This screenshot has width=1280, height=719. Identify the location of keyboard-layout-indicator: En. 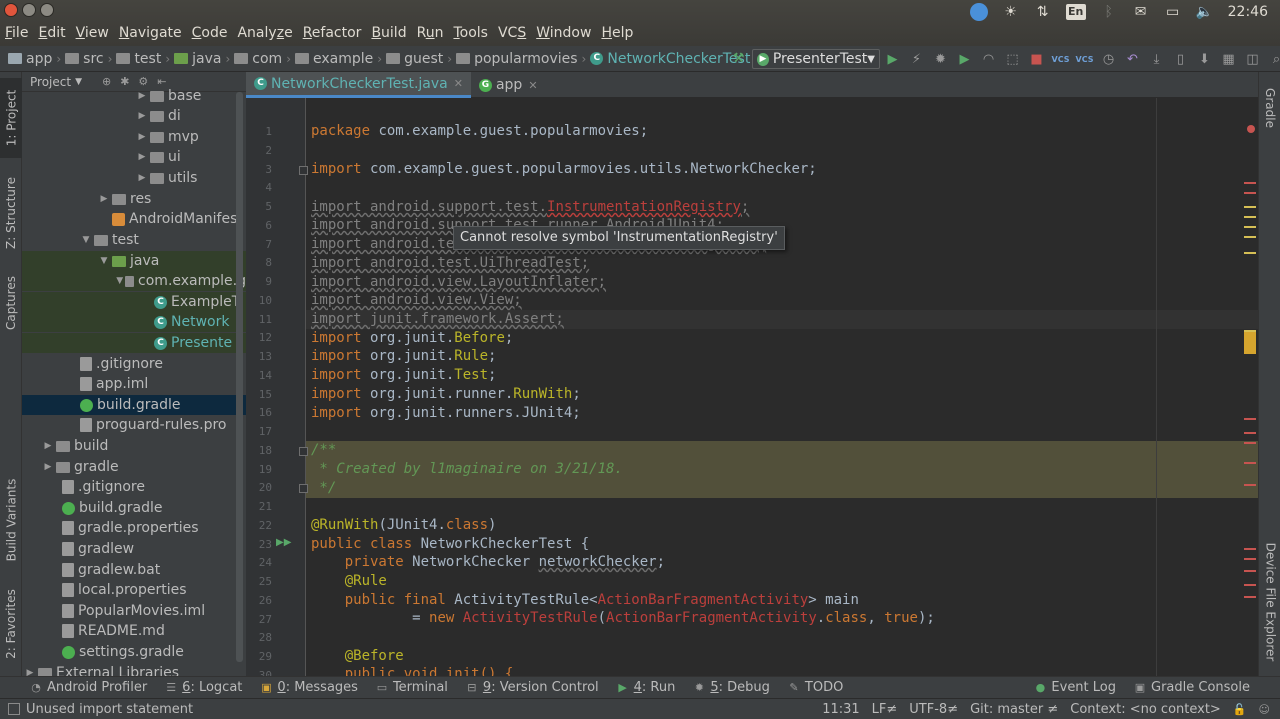
(1075, 12).